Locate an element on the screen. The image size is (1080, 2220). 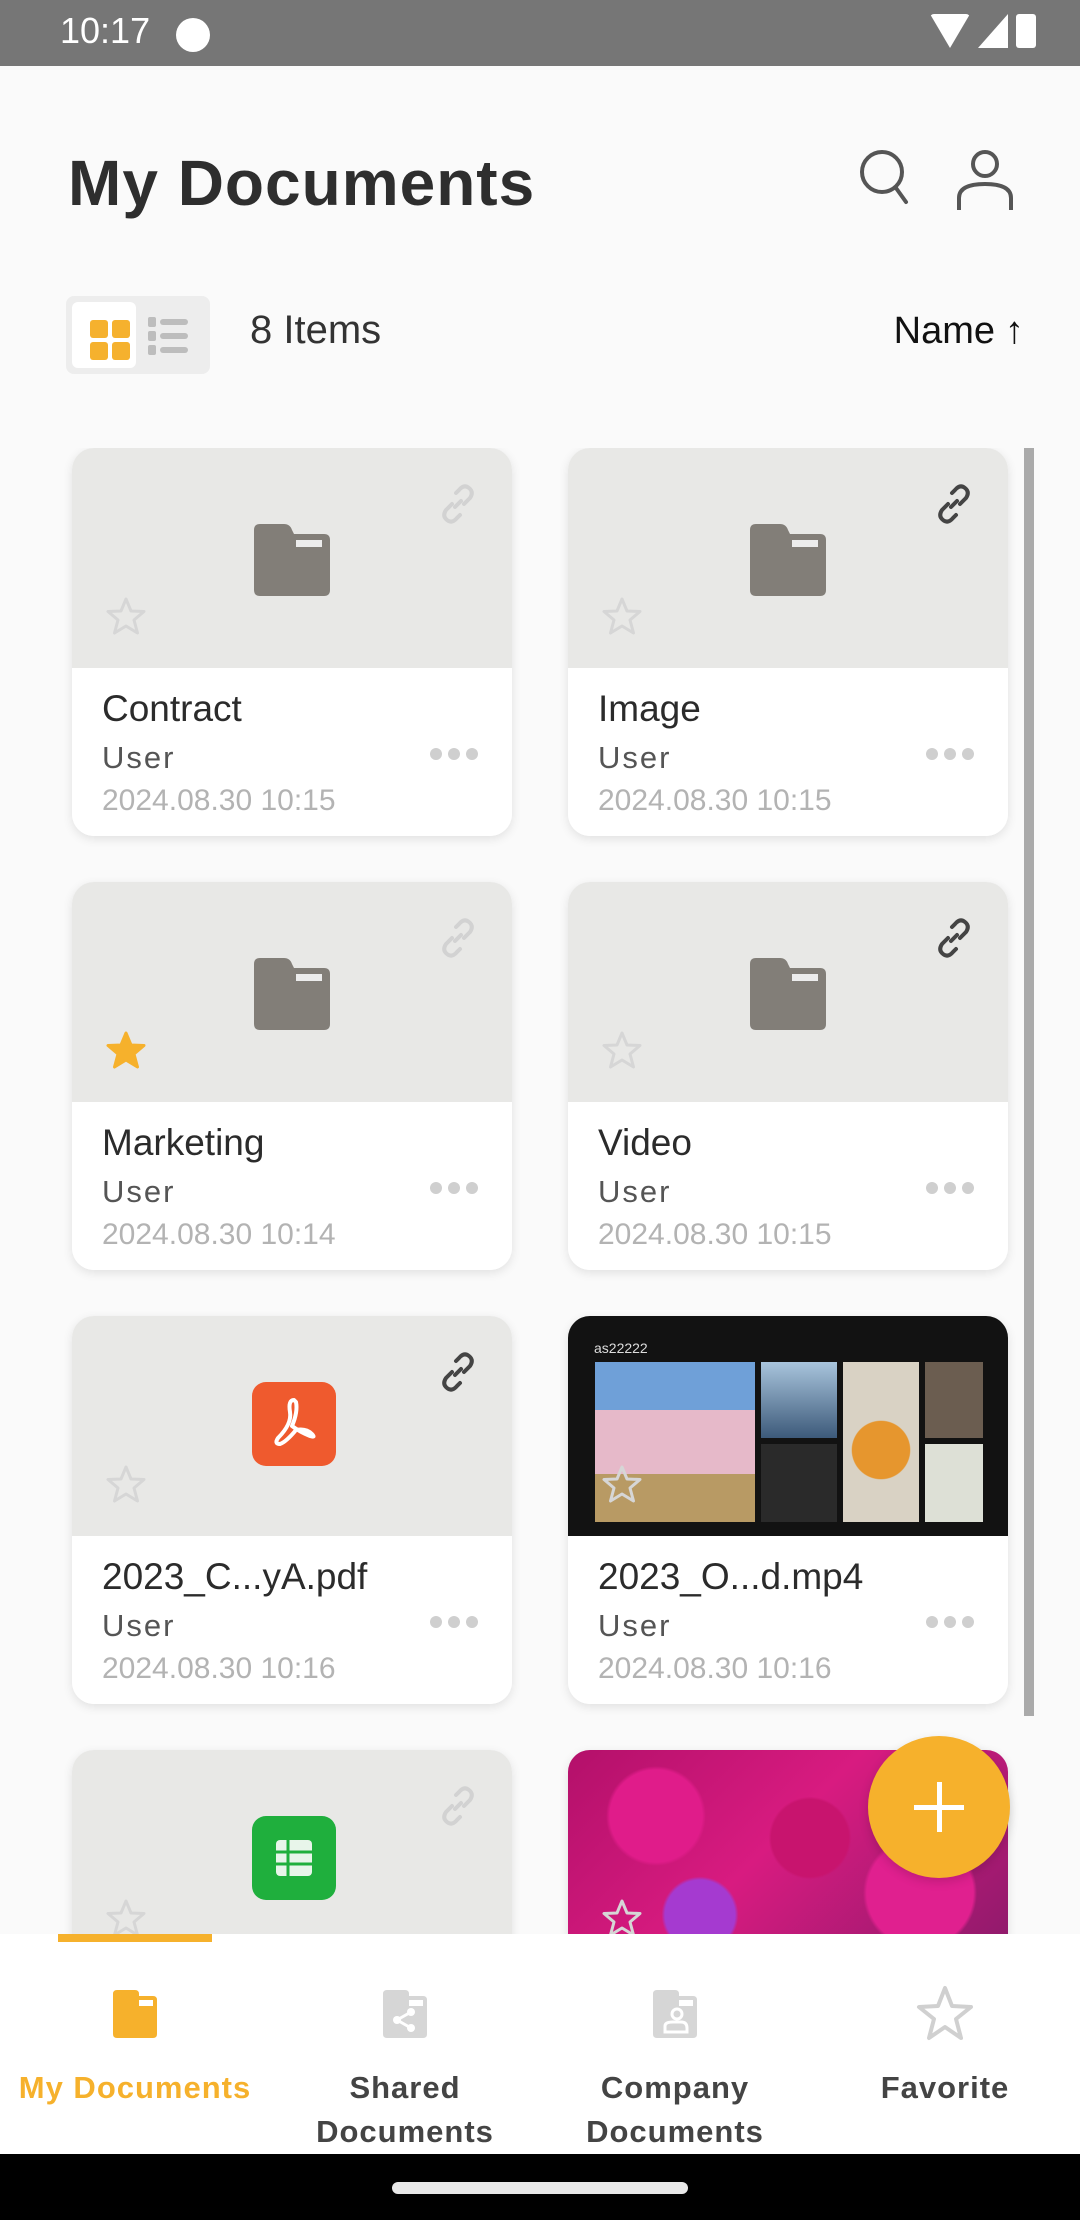
notification-app-icon is located at coordinates (193, 35).